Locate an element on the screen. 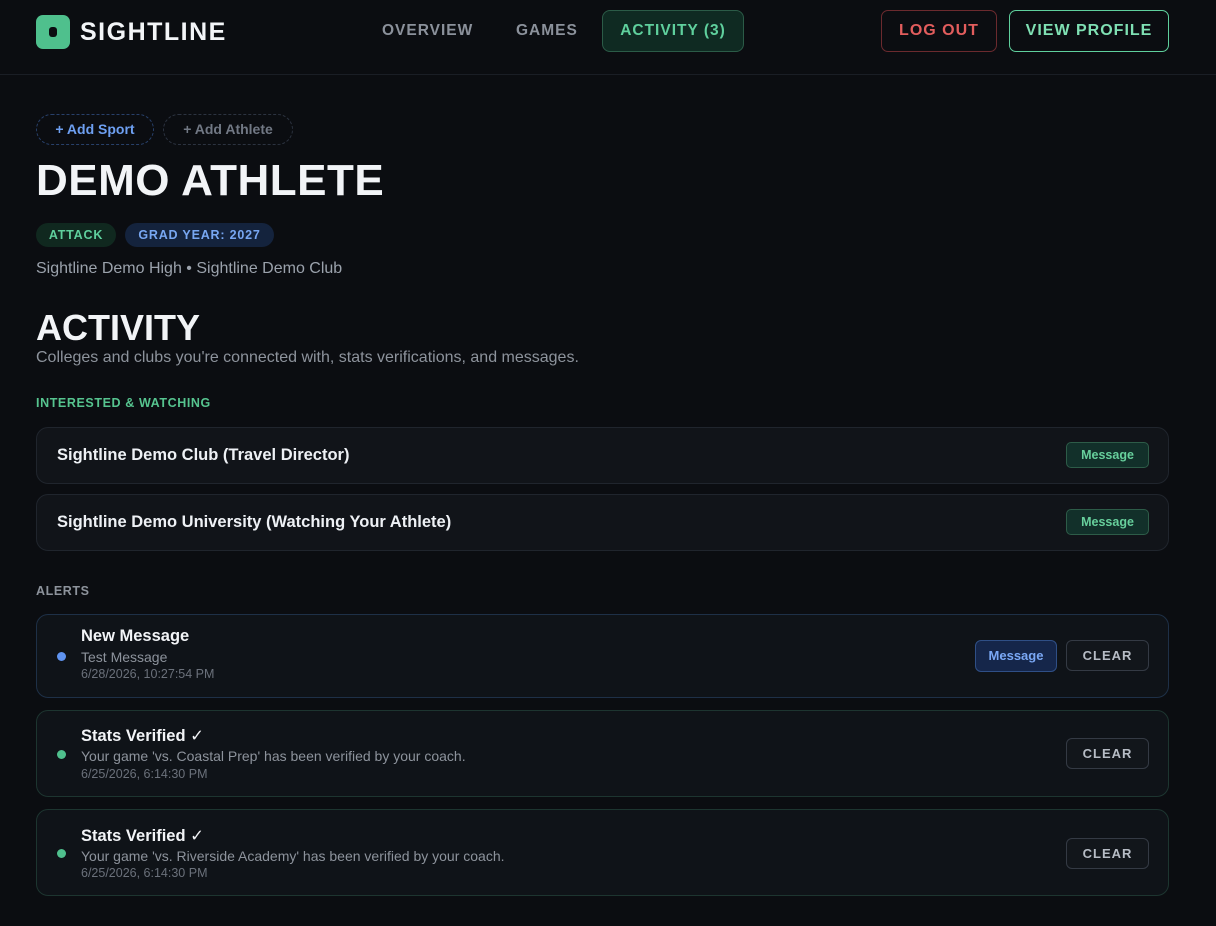 This screenshot has width=1216, height=926. athlete-name: DEMO ATHLETE is located at coordinates (210, 180).